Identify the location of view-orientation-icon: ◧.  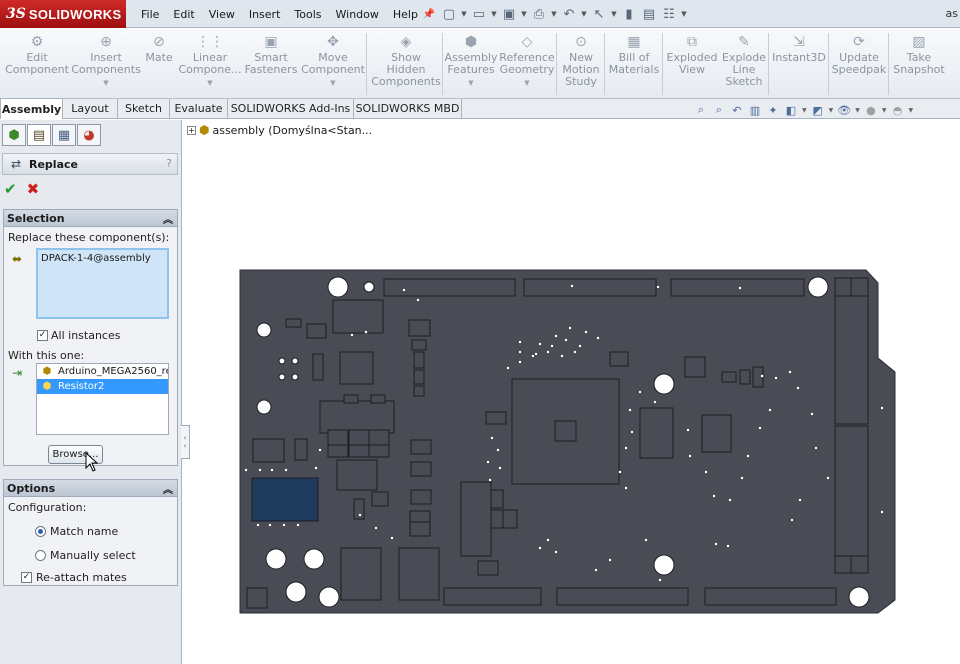
(791, 110).